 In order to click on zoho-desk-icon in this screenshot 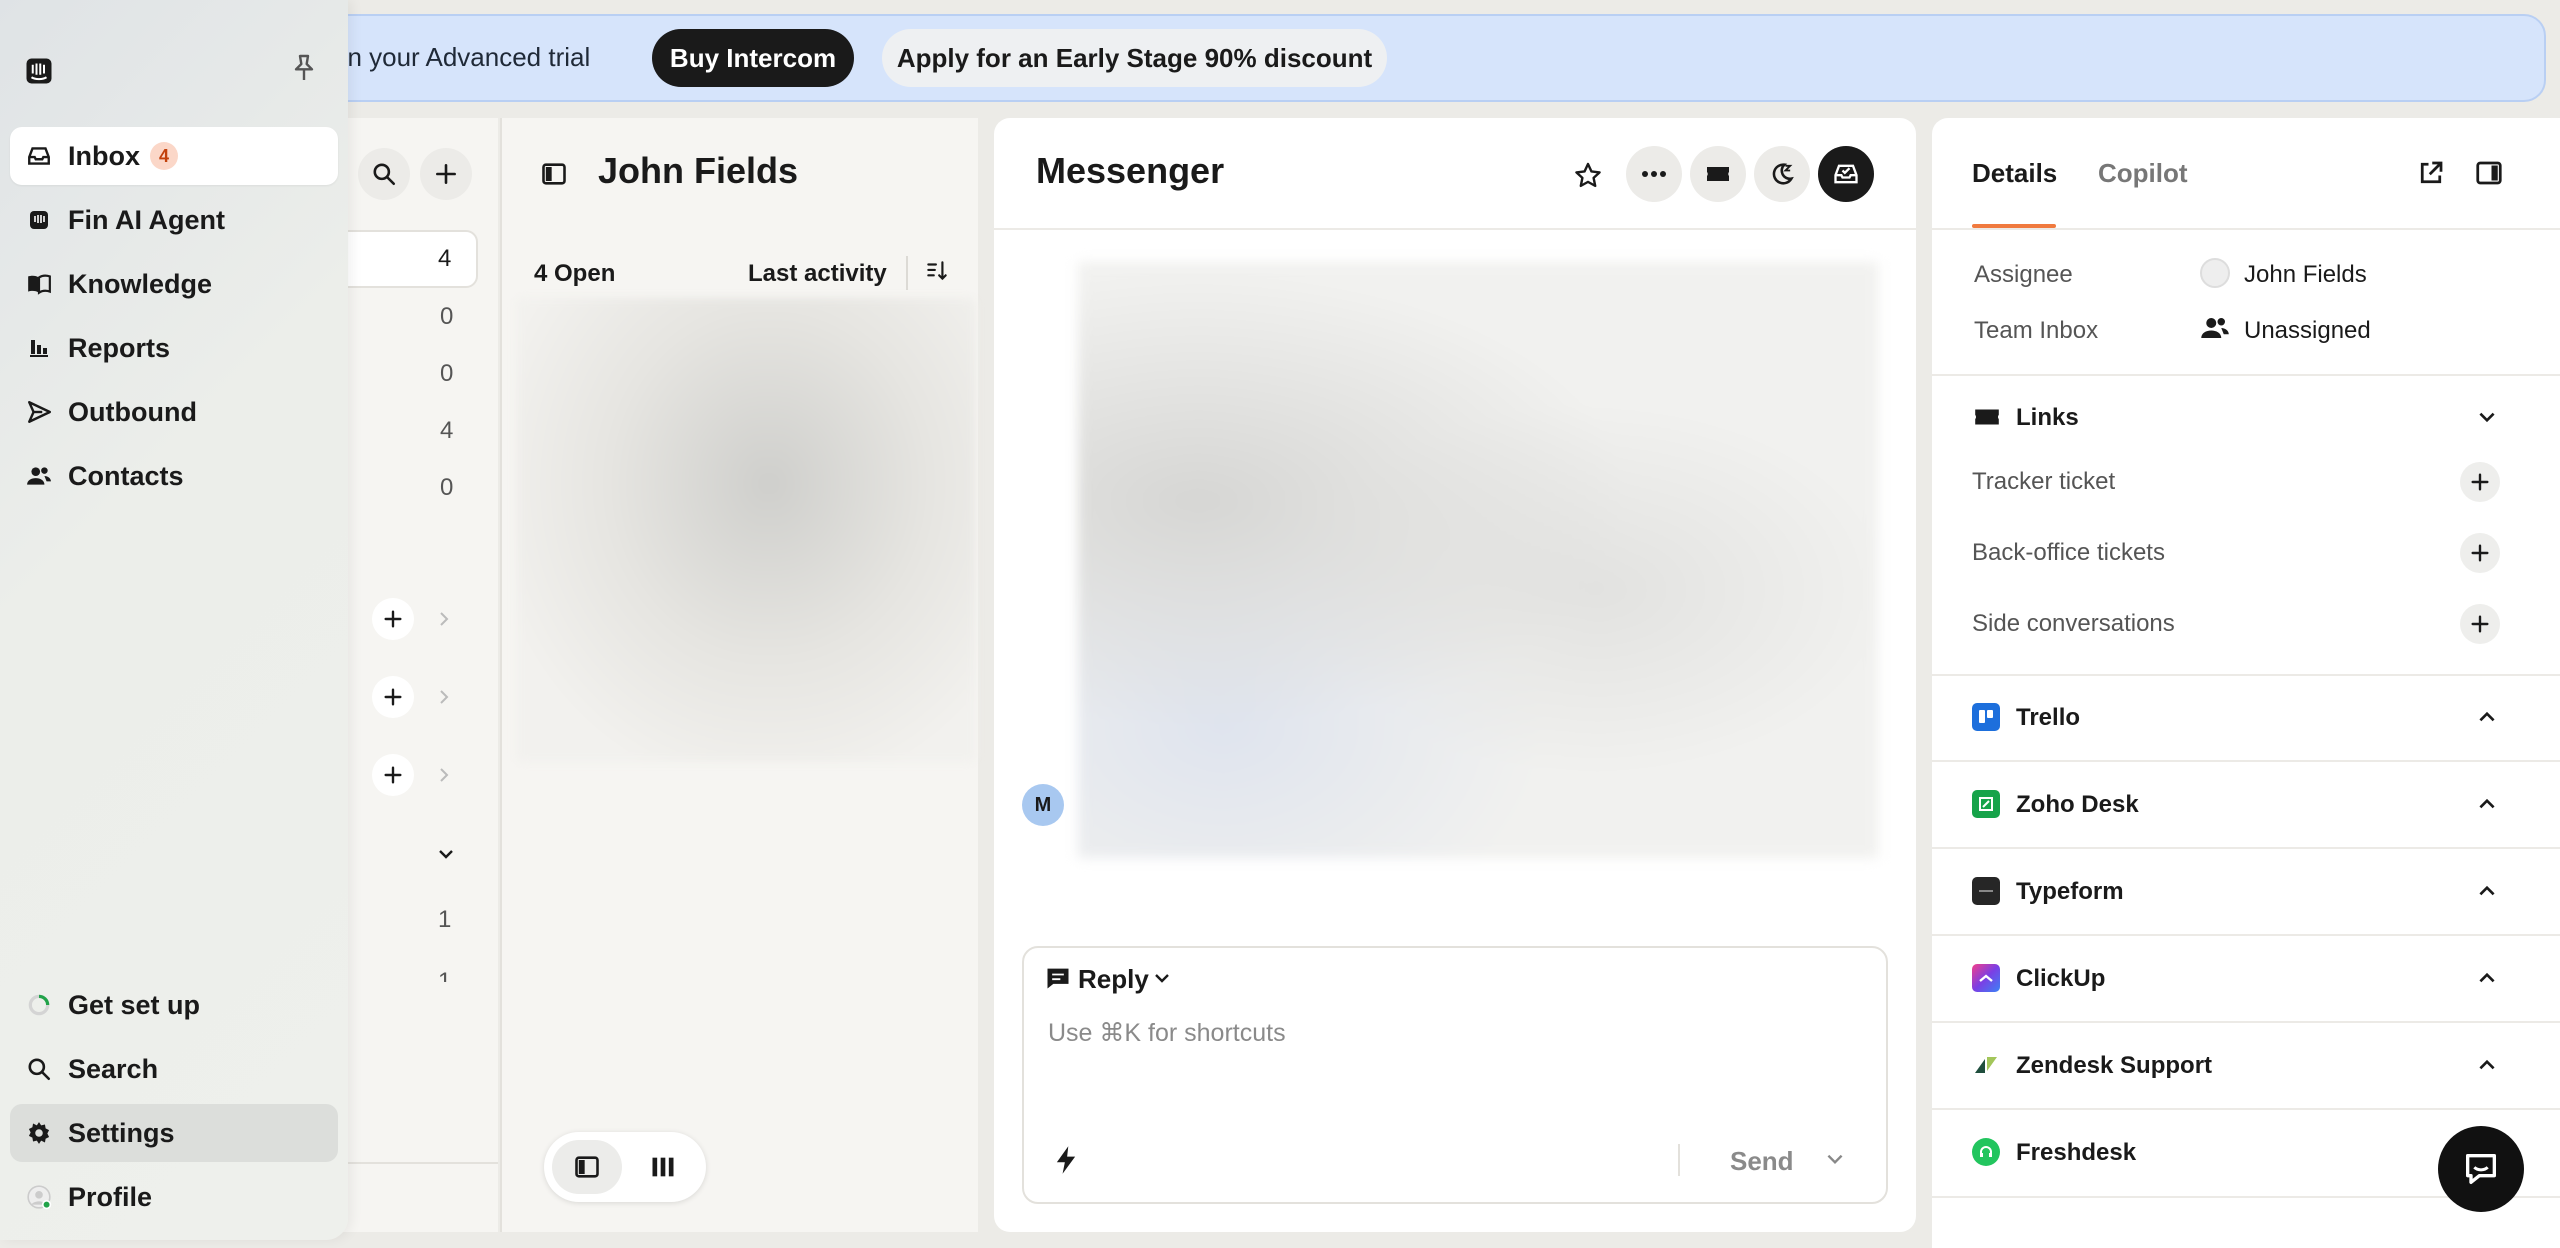, I will do `click(1986, 804)`.